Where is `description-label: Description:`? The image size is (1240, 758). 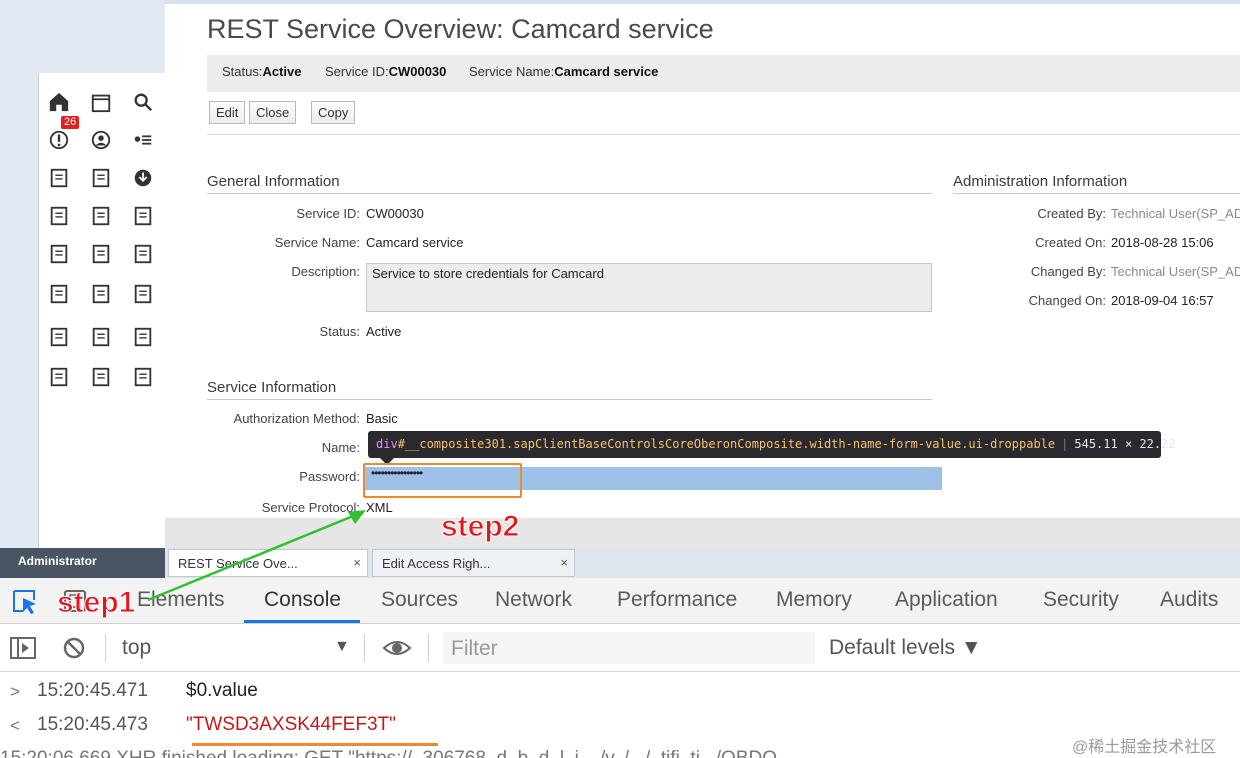 description-label: Description: is located at coordinates (325, 271).